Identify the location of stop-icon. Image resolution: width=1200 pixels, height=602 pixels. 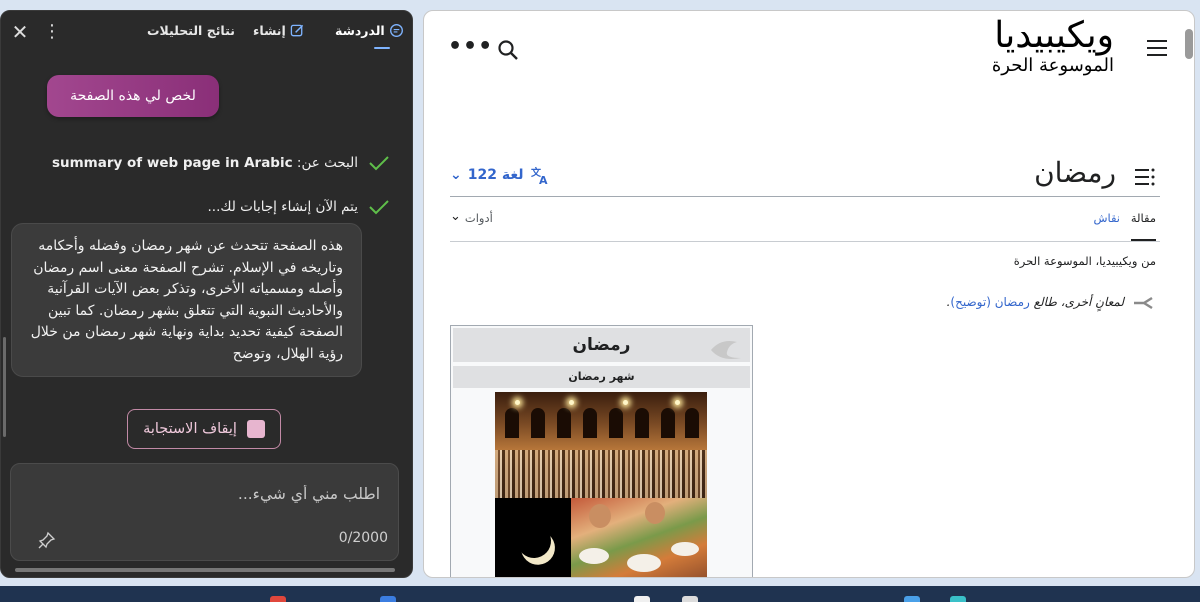
(255, 429).